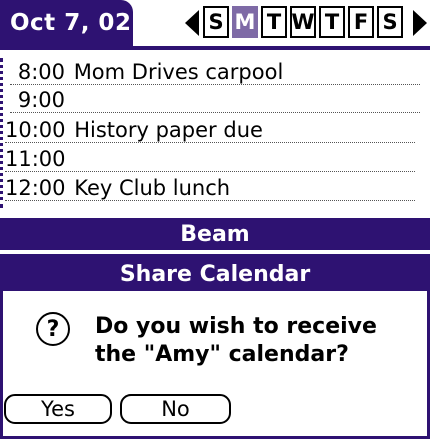 The height and width of the screenshot is (439, 430). I want to click on event-text: Key Club lunch, so click(152, 188).